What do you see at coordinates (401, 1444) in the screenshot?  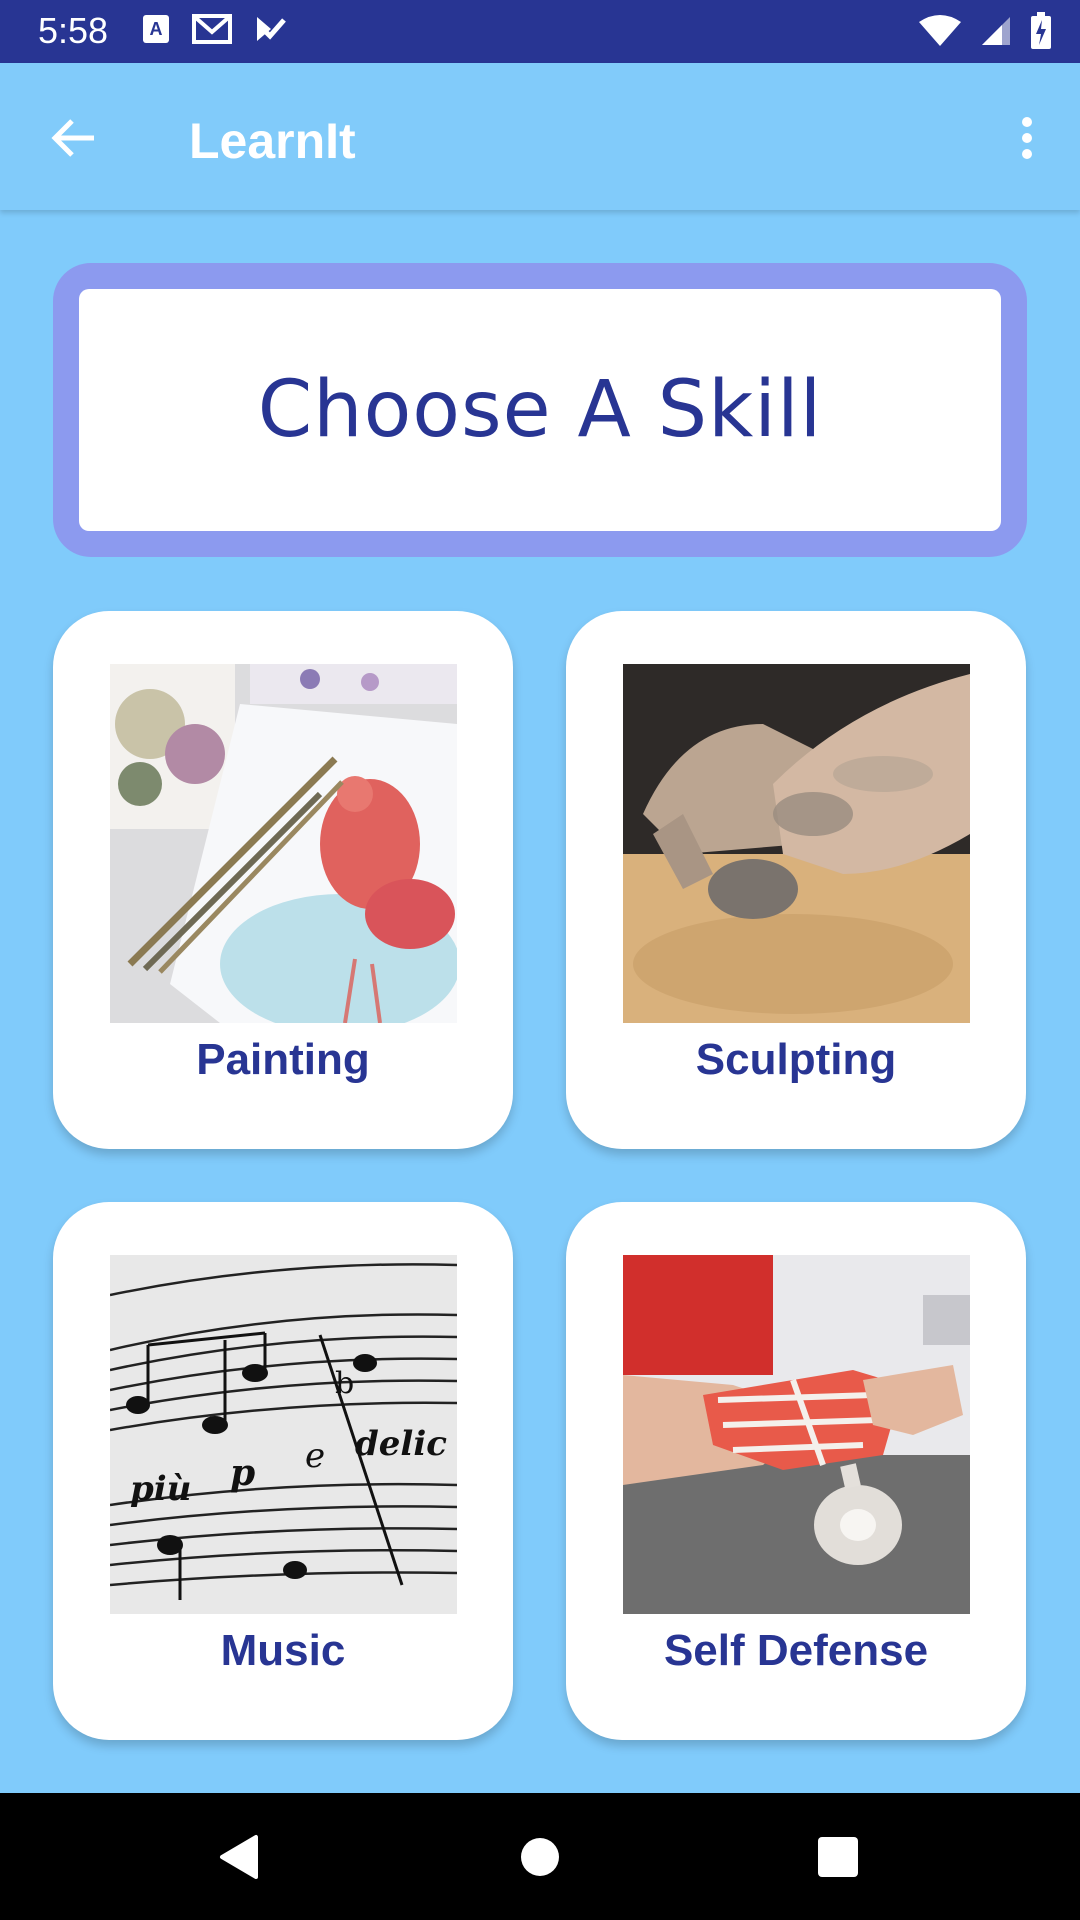 I see `svg-text: delic` at bounding box center [401, 1444].